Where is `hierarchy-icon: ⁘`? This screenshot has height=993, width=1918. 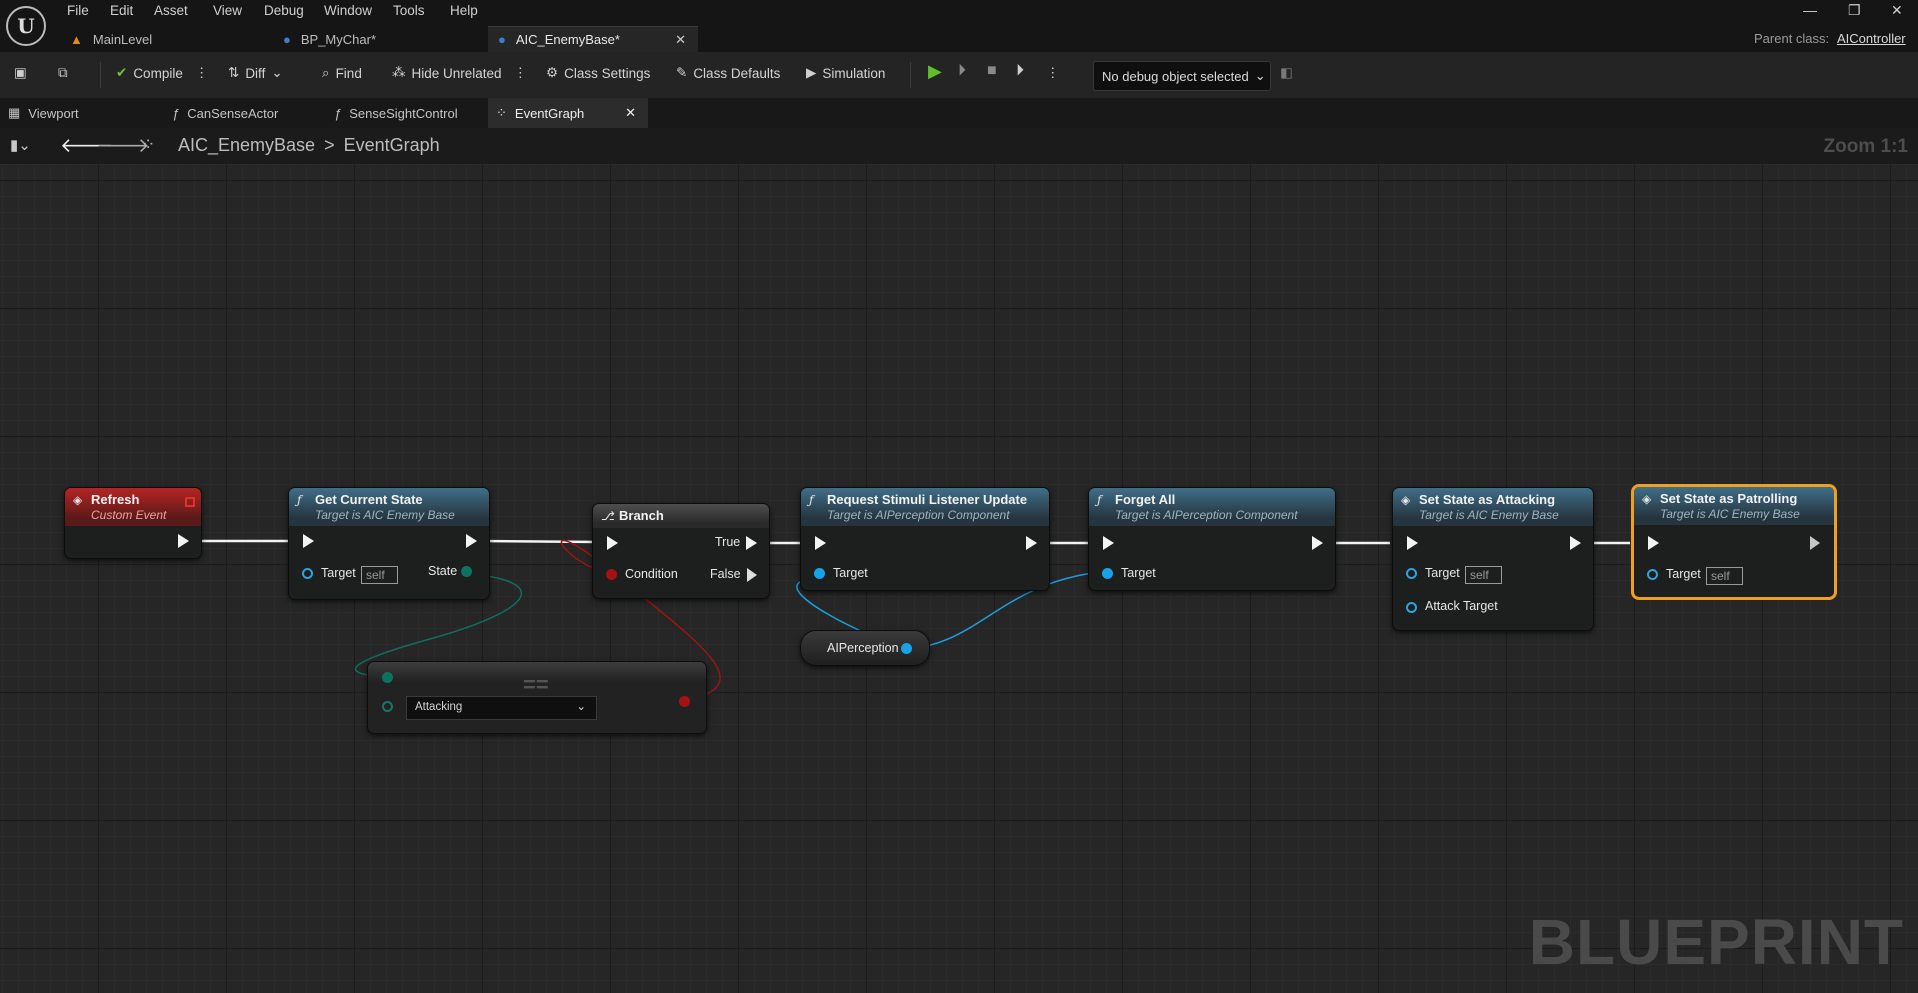 hierarchy-icon: ⁘ is located at coordinates (148, 145).